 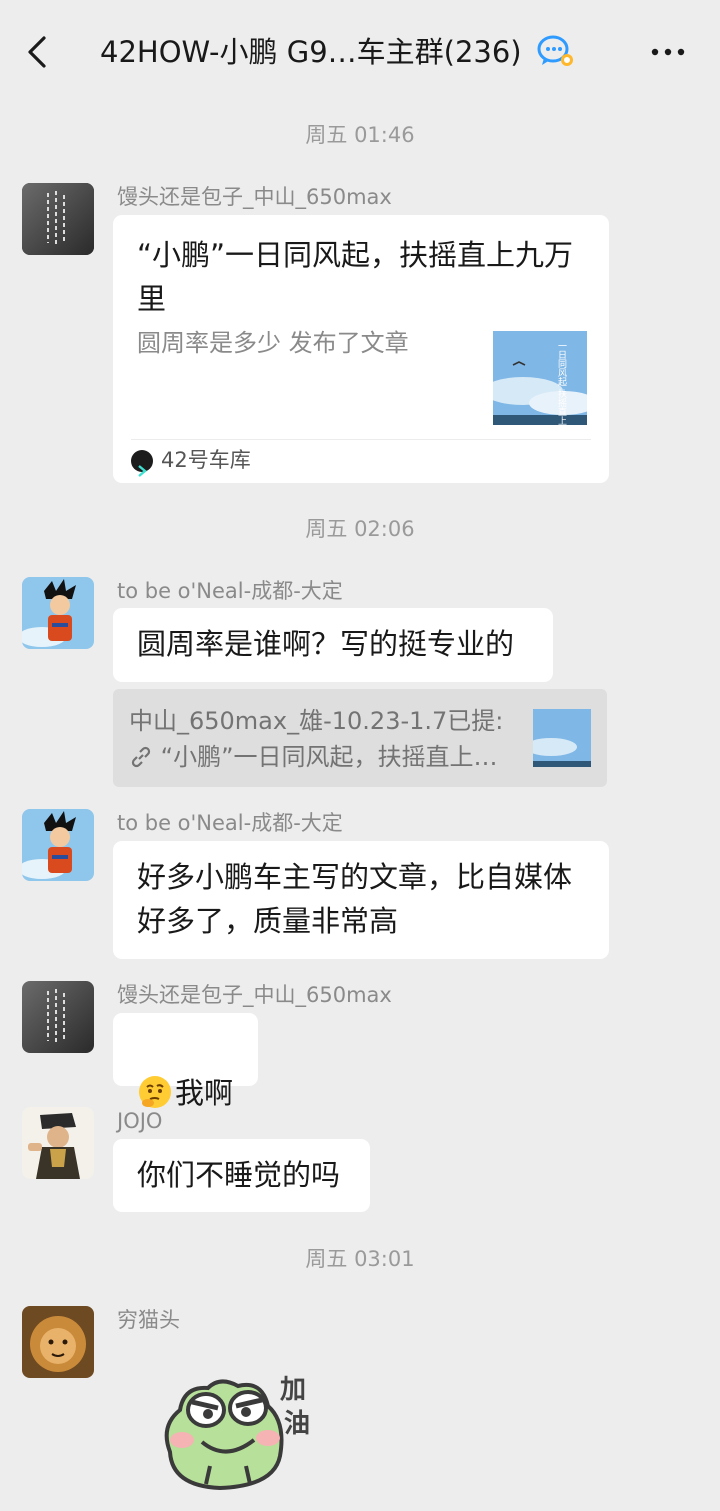 I want to click on message-text: 你们不睡觉的吗, so click(x=239, y=1175).